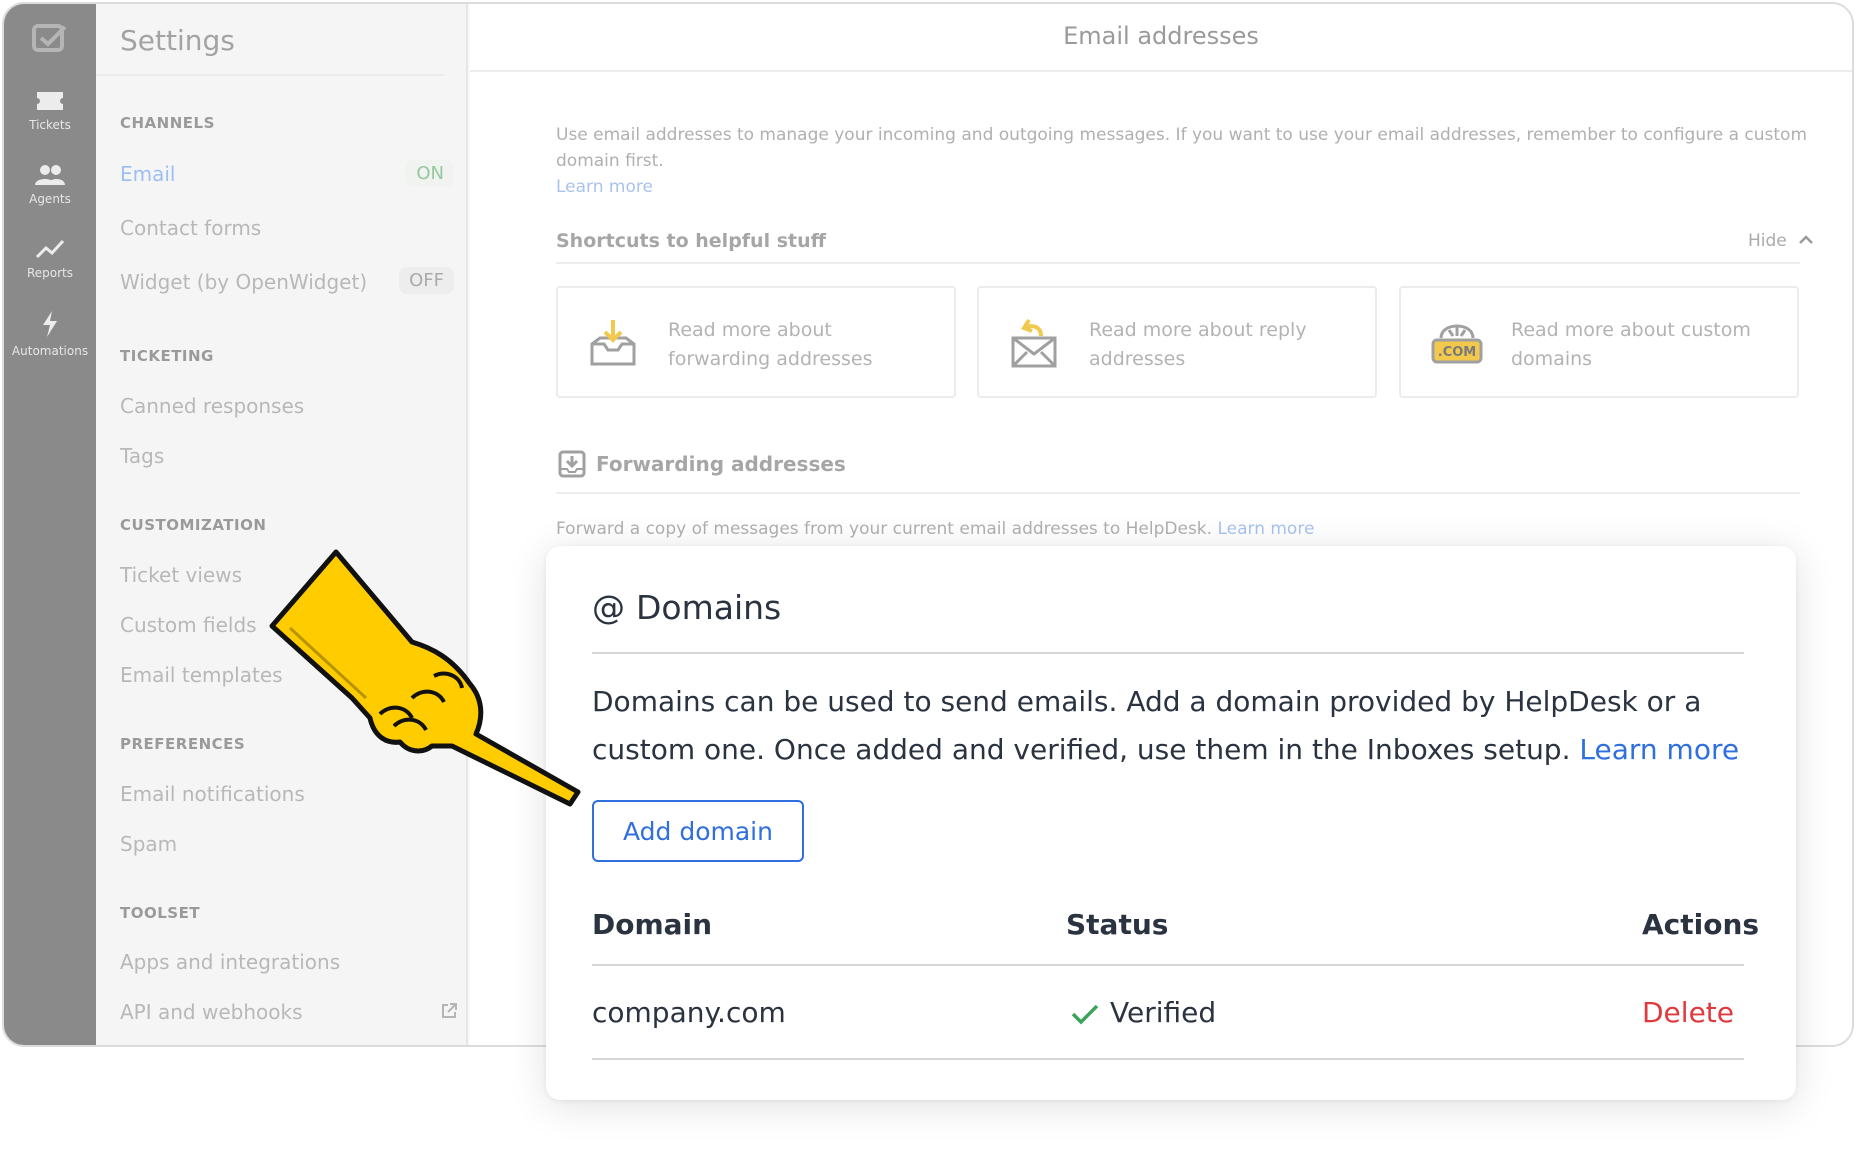 This screenshot has height=1156, width=1856. What do you see at coordinates (1168, 1059) in the screenshot?
I see `table-row-divider` at bounding box center [1168, 1059].